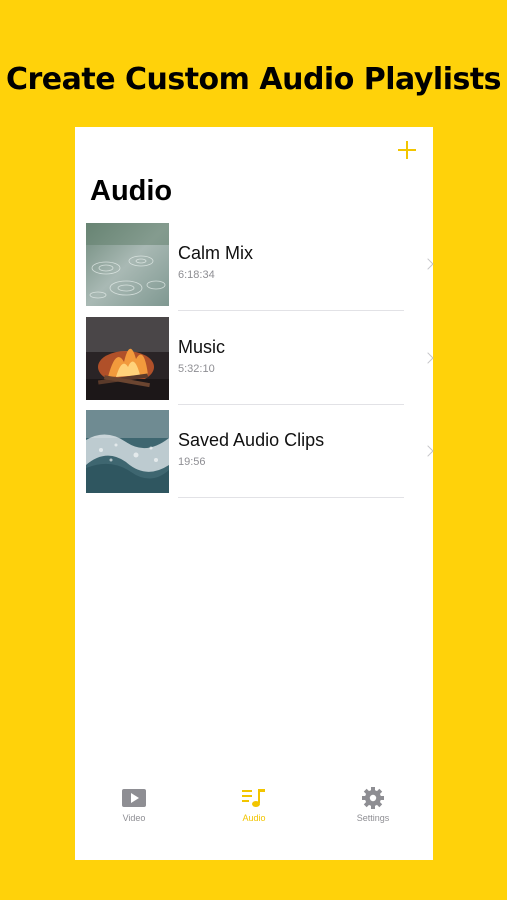 The height and width of the screenshot is (900, 507). I want to click on playlist-title: Calm Mix, so click(215, 253).